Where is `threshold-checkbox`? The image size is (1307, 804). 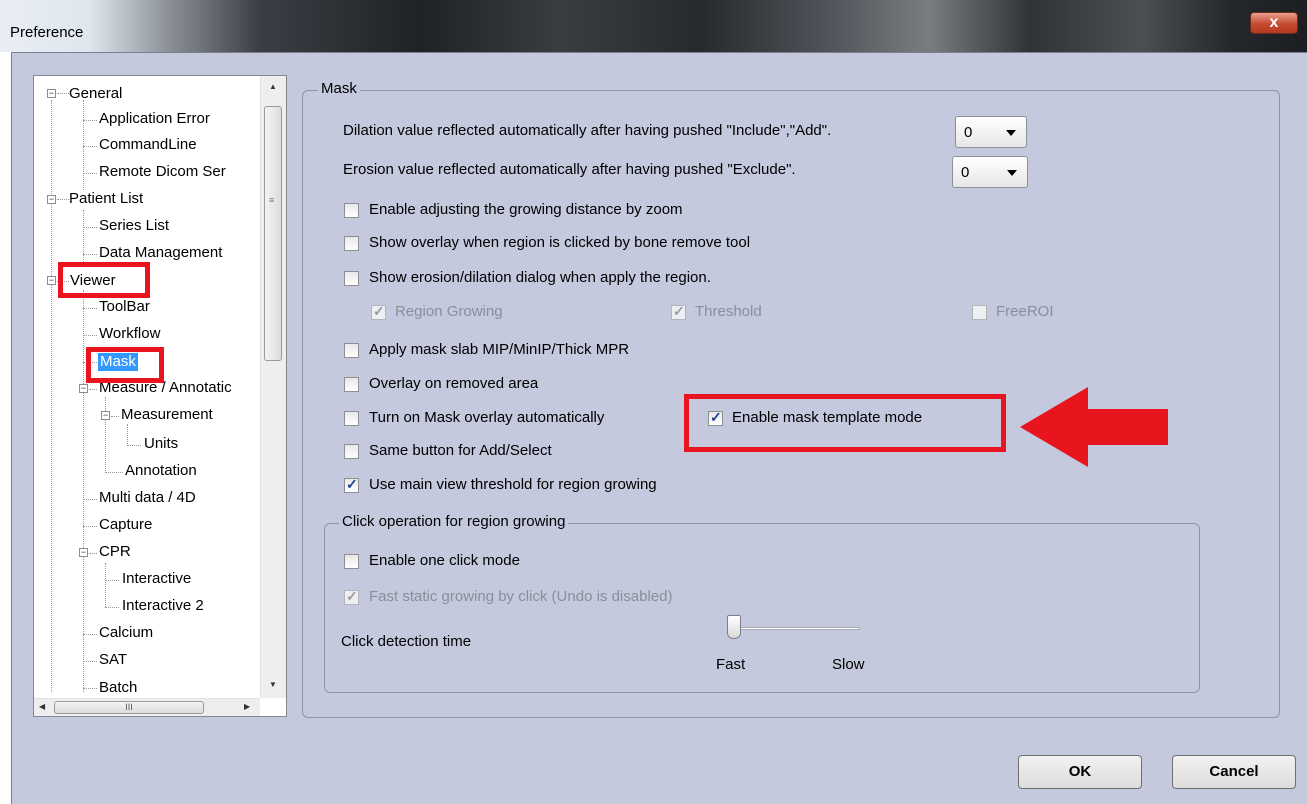
threshold-checkbox is located at coordinates (678, 311).